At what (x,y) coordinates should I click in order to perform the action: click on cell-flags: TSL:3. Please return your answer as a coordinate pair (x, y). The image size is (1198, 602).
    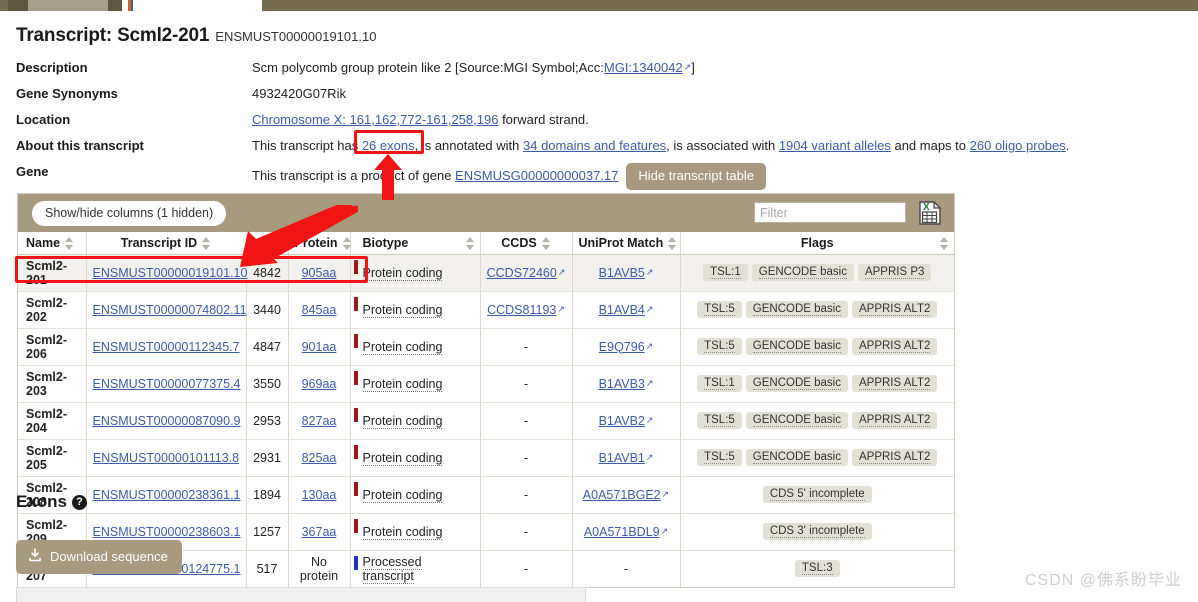
    Looking at the image, I should click on (817, 568).